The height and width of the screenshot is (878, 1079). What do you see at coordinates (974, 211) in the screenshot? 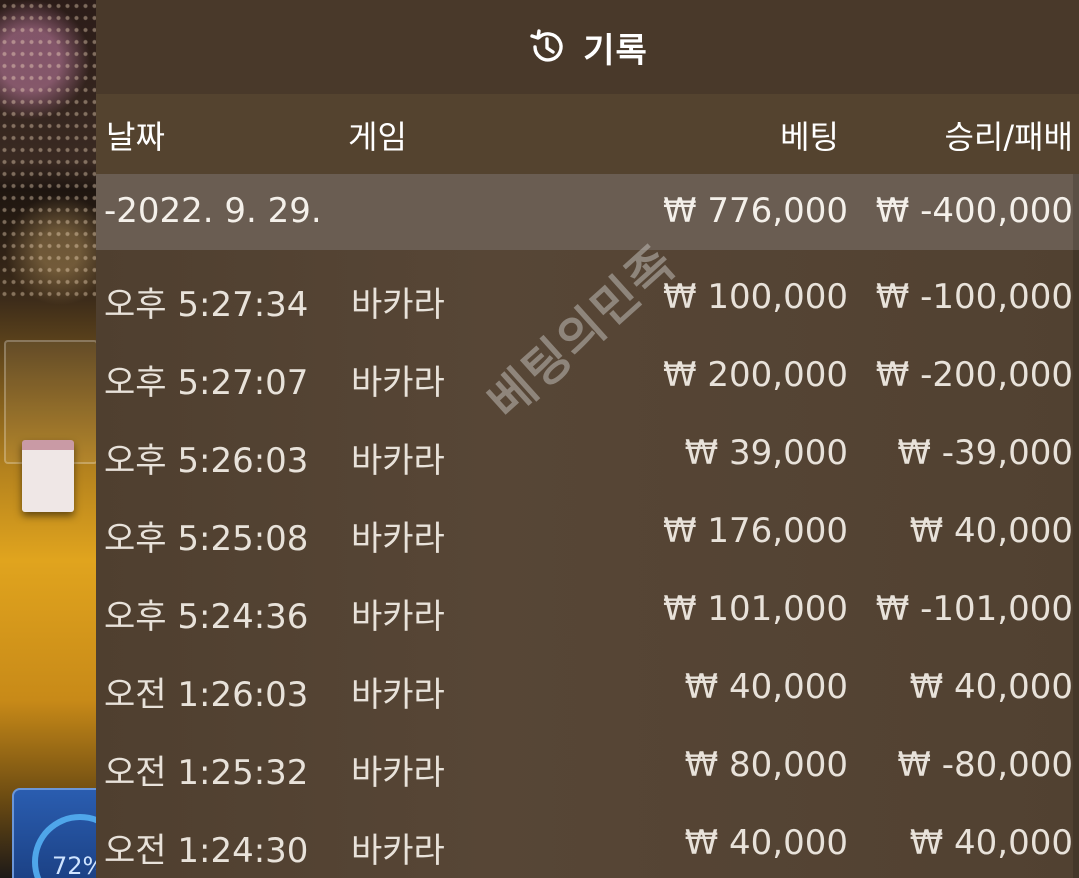
I see `summary-result-total: ₩ -400,000` at bounding box center [974, 211].